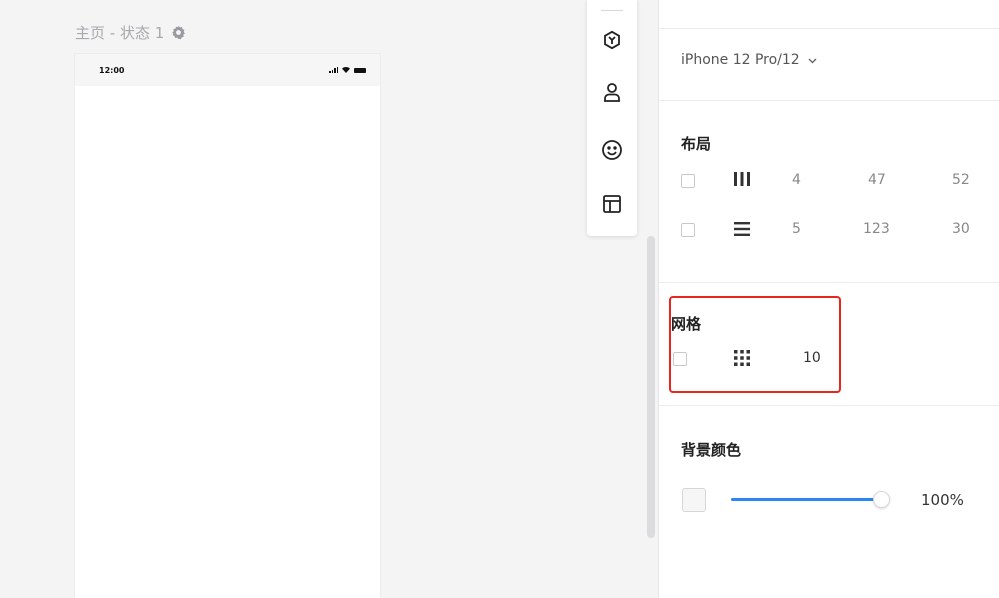  I want to click on columns-gap: 52, so click(961, 180).